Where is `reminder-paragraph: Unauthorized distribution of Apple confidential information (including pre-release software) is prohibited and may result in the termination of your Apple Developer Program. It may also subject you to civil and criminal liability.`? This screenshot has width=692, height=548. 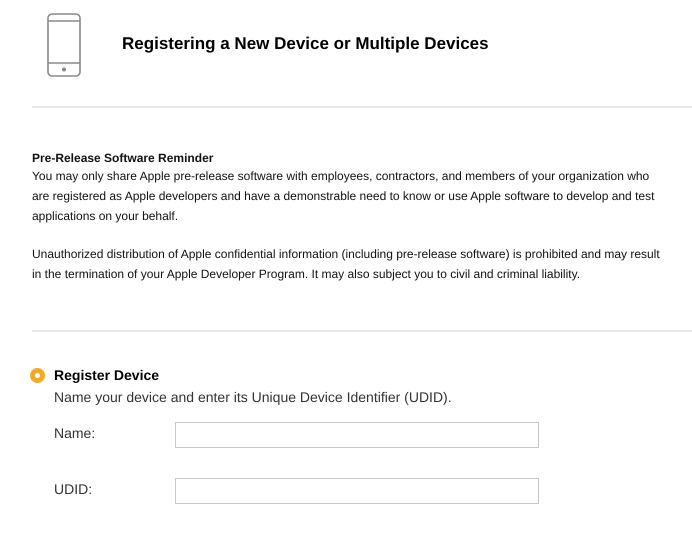
reminder-paragraph: Unauthorized distribution of Apple confidential information (including pre-release software) is prohibited and may result in the termination of your Apple Developer Program. It may also subject you to civil and criminal liability. is located at coordinates (346, 264).